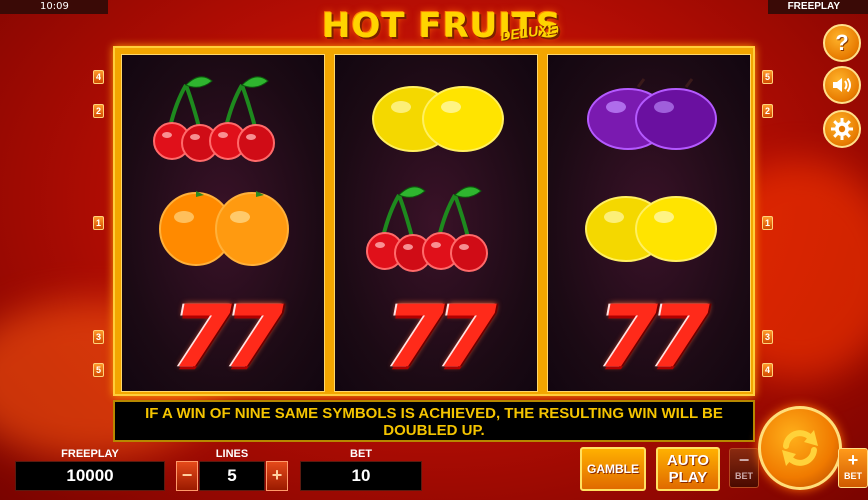  What do you see at coordinates (767, 370) in the screenshot?
I see `line-marker-right: 4` at bounding box center [767, 370].